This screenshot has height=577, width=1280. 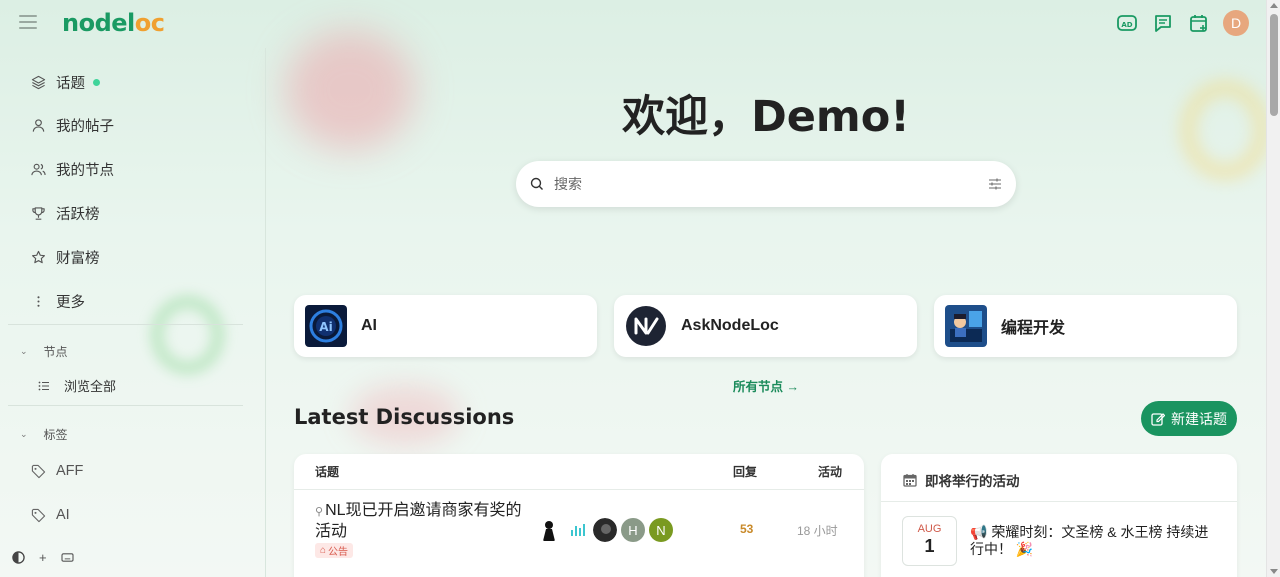 What do you see at coordinates (55, 352) in the screenshot?
I see `section-title: 节点` at bounding box center [55, 352].